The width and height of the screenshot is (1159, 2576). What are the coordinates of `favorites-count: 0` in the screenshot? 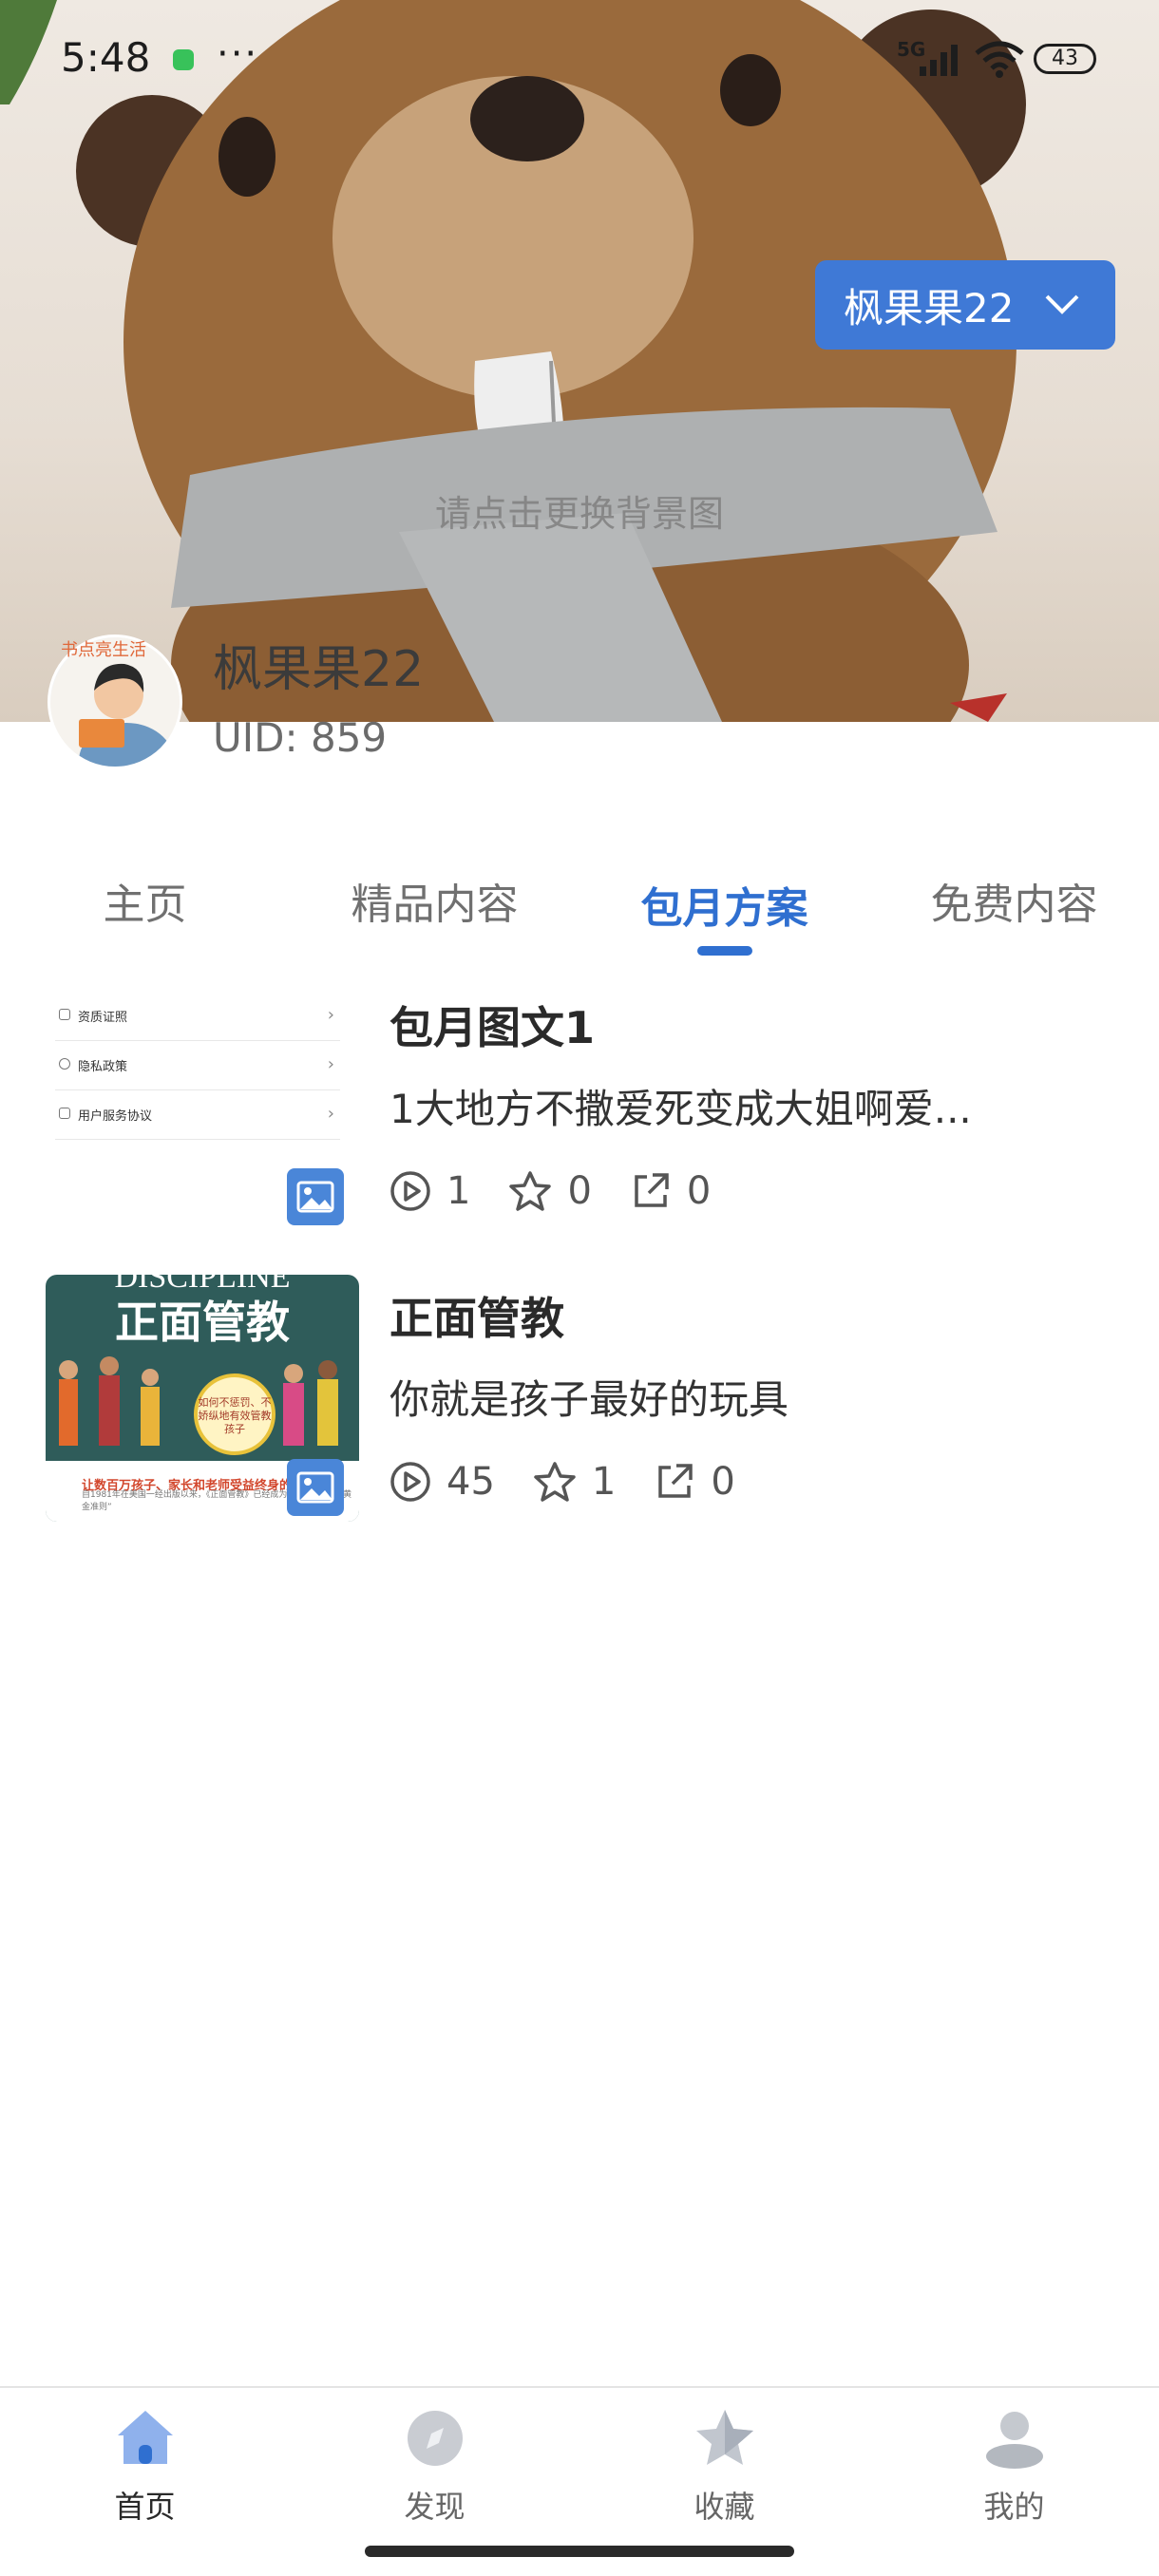 It's located at (579, 1191).